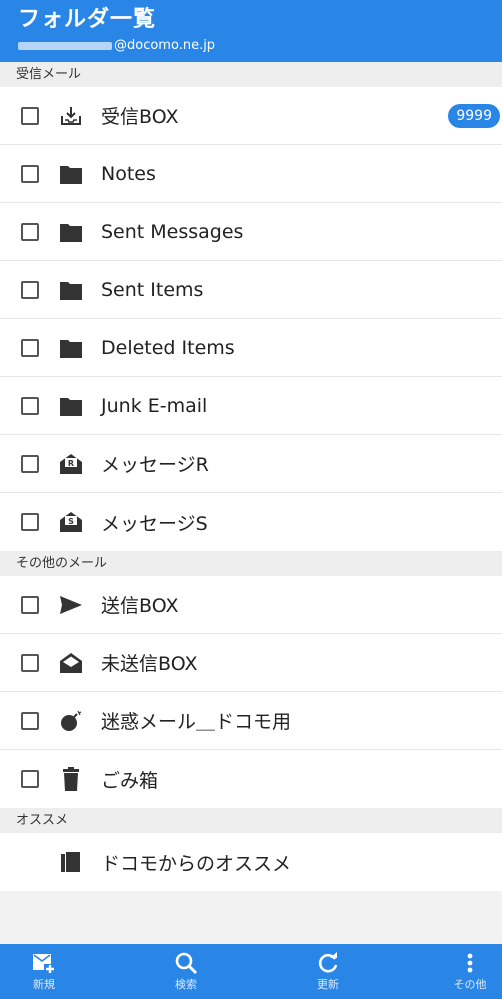 This screenshot has height=999, width=502. I want to click on message-s-icon: S, so click(71, 522).